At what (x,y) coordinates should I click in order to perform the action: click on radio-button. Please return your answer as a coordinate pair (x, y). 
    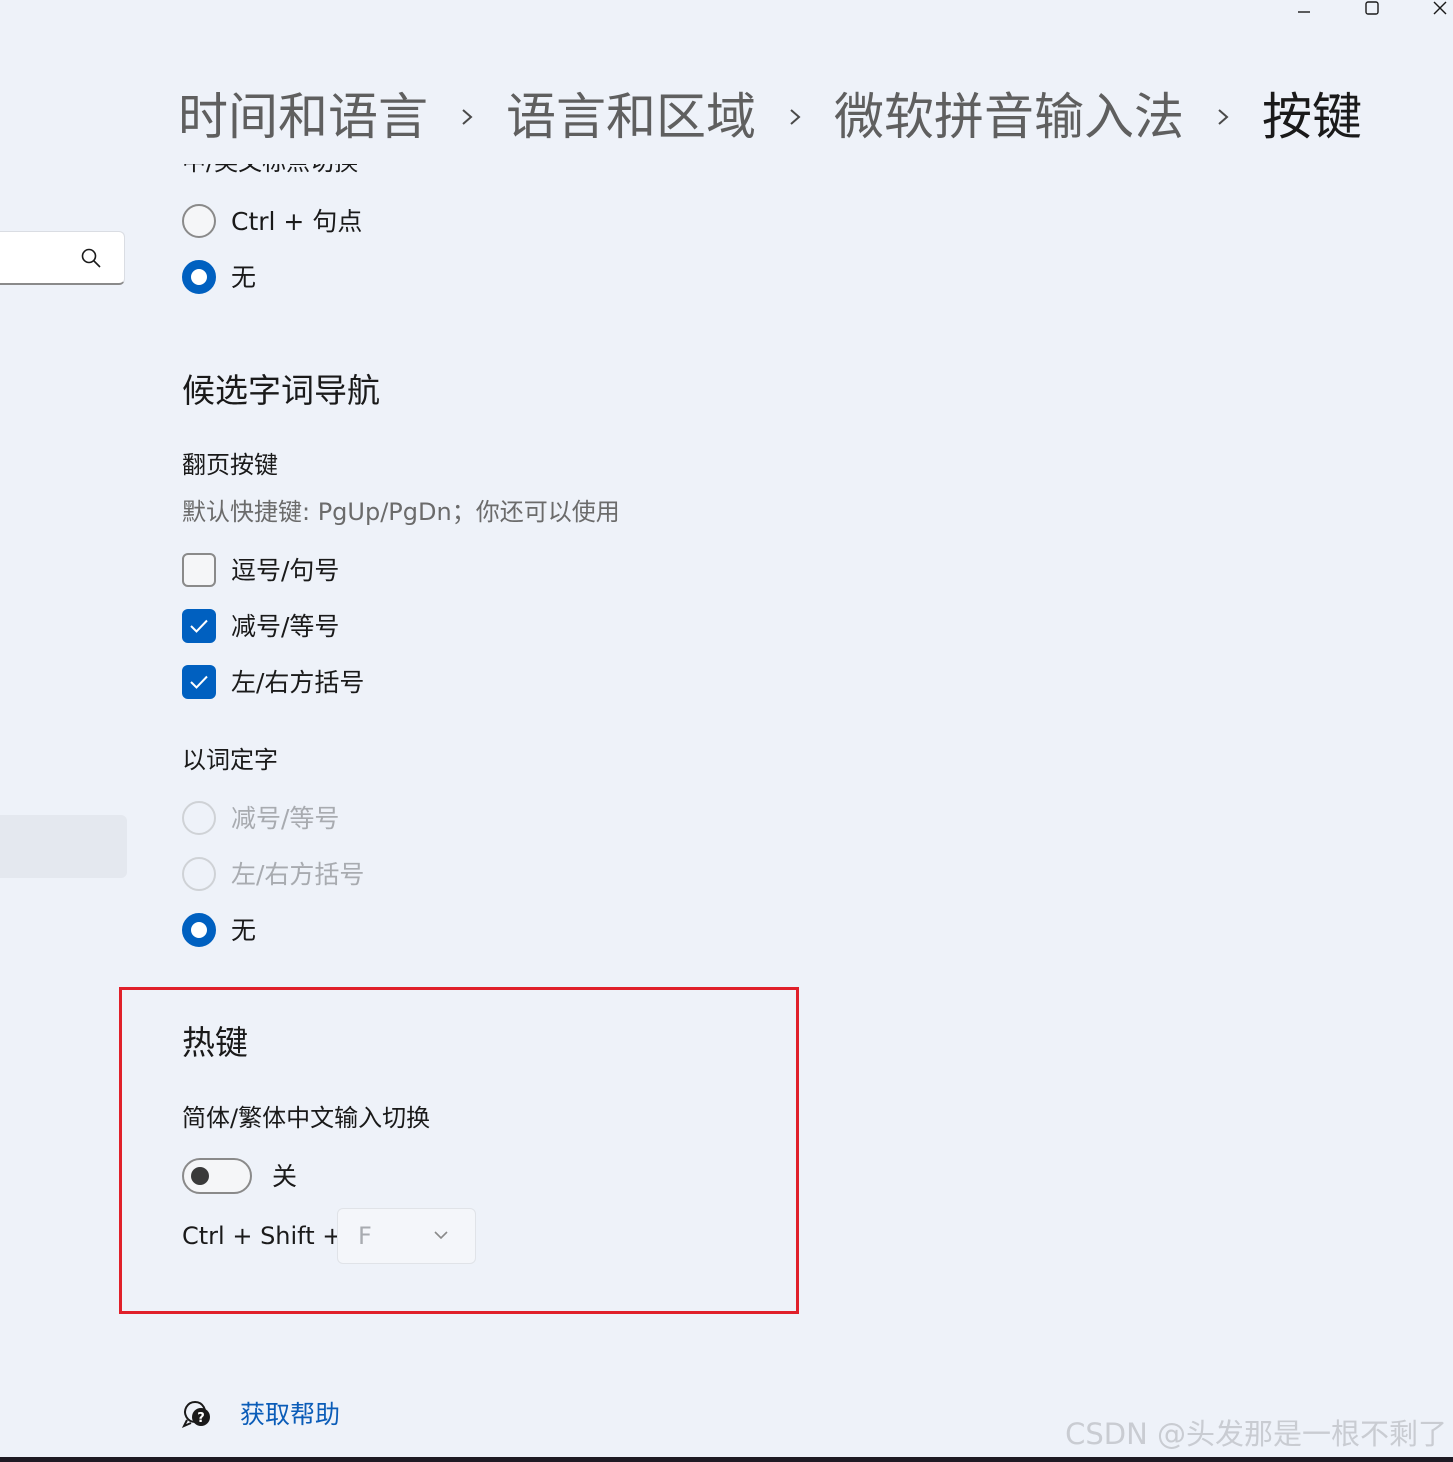
    Looking at the image, I should click on (199, 221).